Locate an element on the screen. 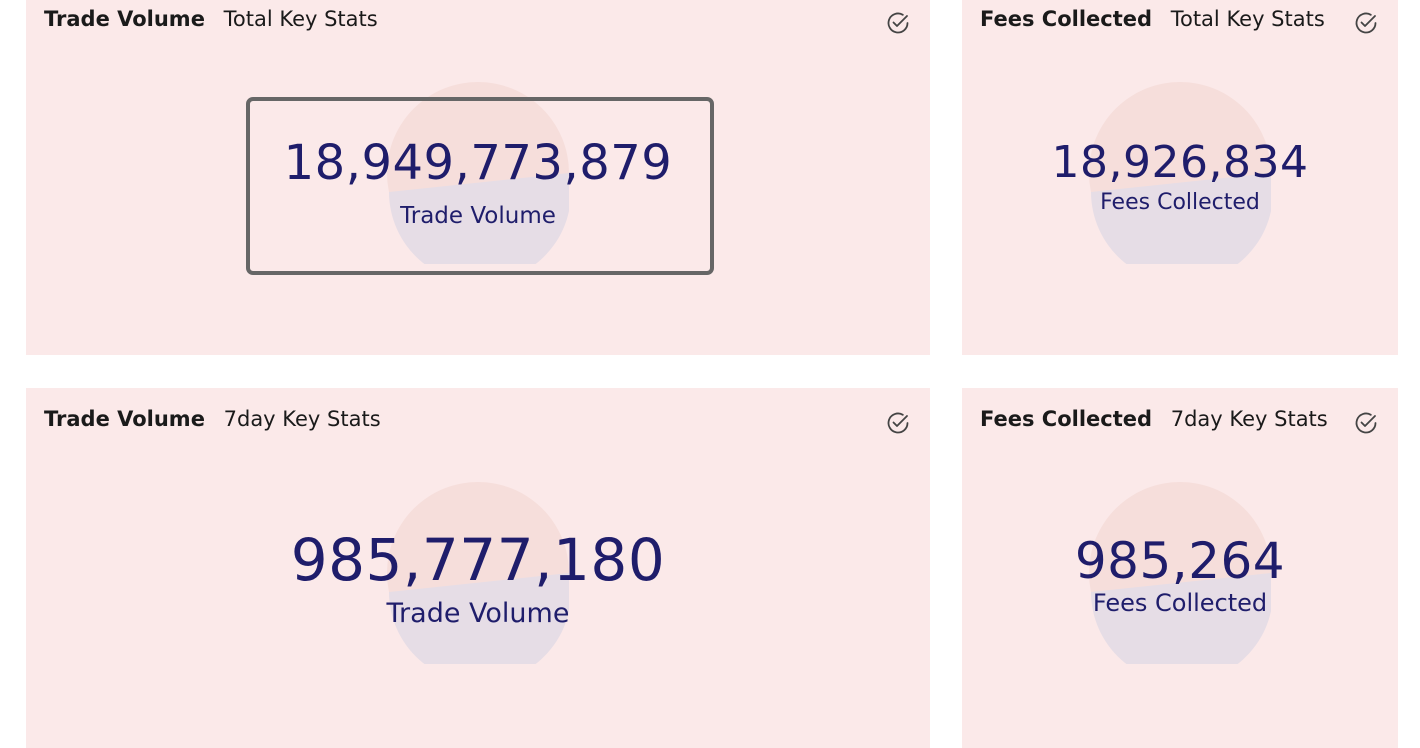  card-header: Fees Collected 7day Key Stats is located at coordinates (1154, 419).